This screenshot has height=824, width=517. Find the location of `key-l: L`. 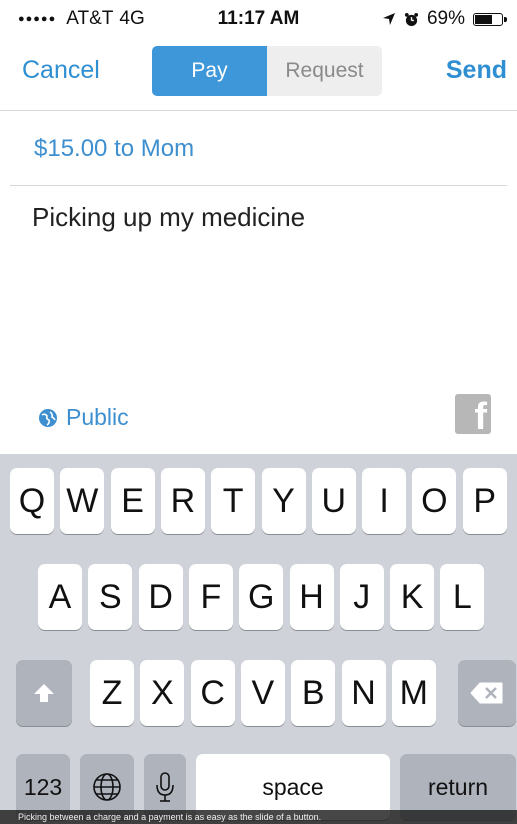

key-l: L is located at coordinates (462, 597).